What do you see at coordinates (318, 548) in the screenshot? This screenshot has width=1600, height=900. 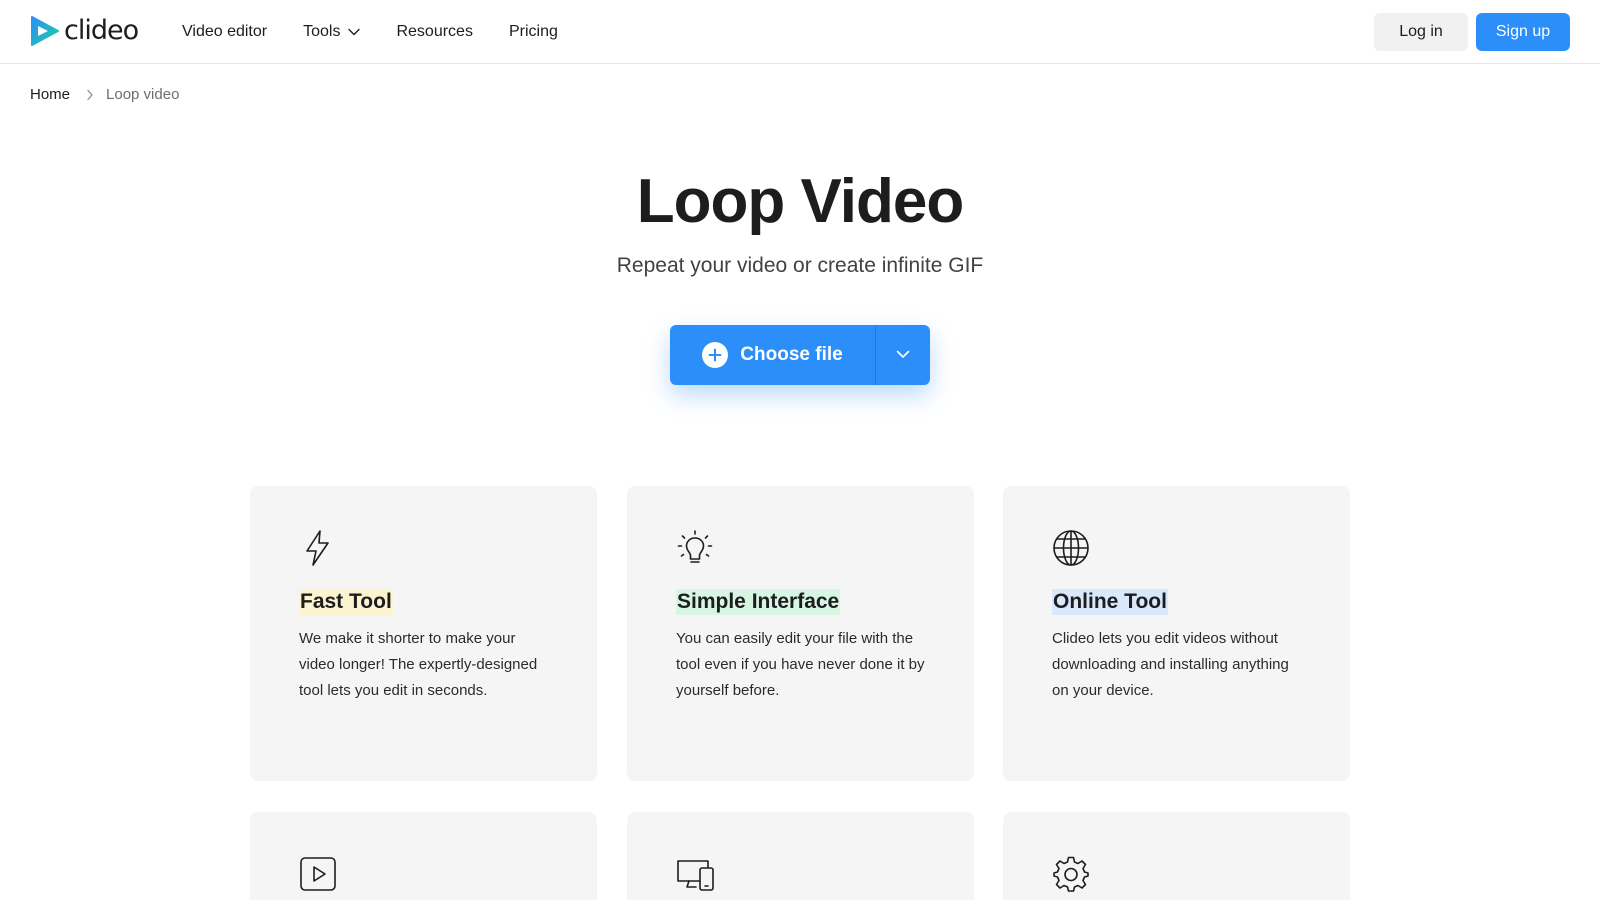 I see `lightning-icon` at bounding box center [318, 548].